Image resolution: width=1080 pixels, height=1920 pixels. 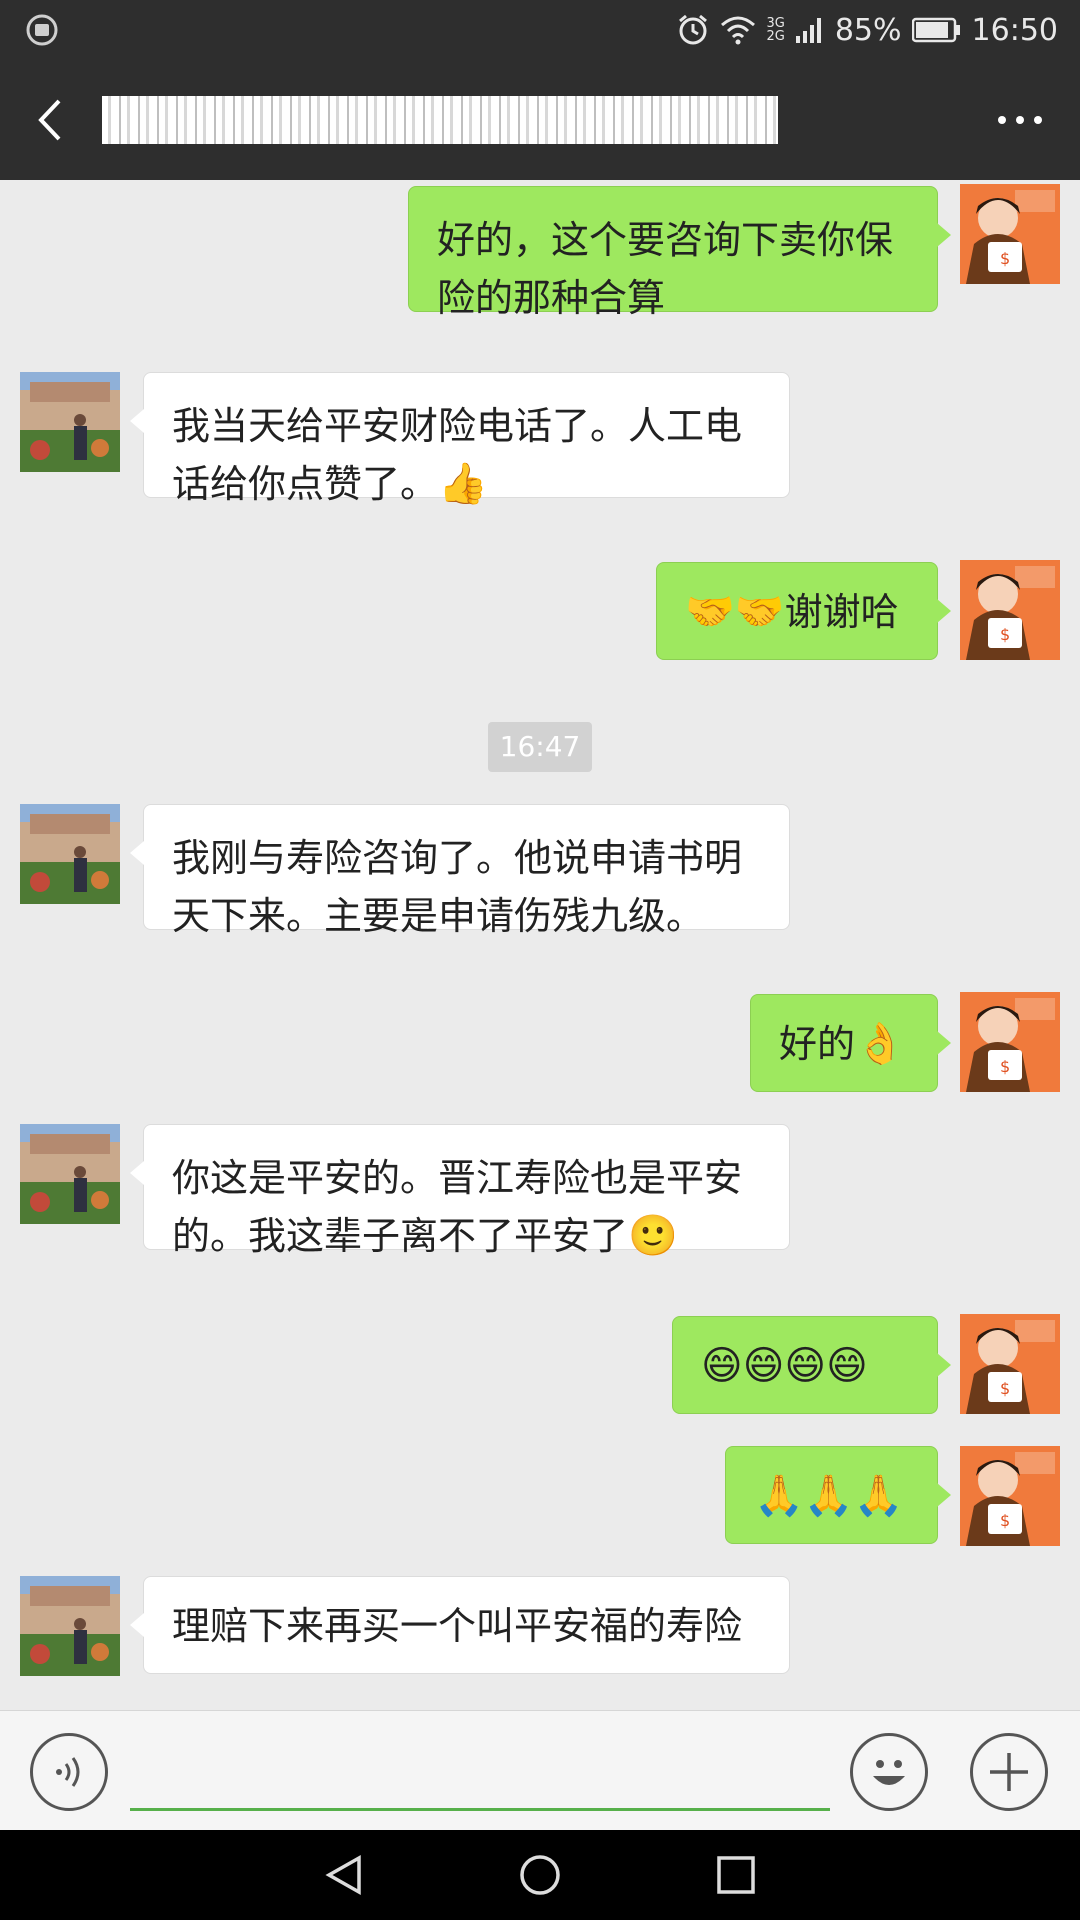 I want to click on handshake-emoji: 🤝🤝, so click(x=735, y=612).